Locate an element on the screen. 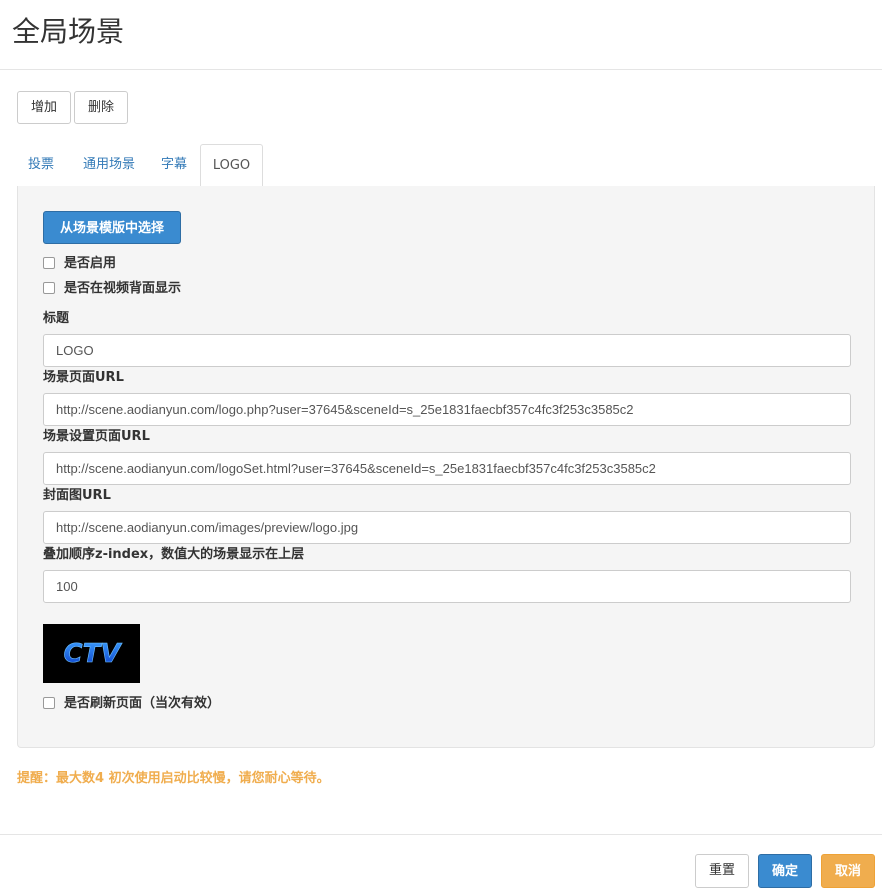 This screenshot has height=889, width=882. enable-row: 是否启用 is located at coordinates (79, 264).